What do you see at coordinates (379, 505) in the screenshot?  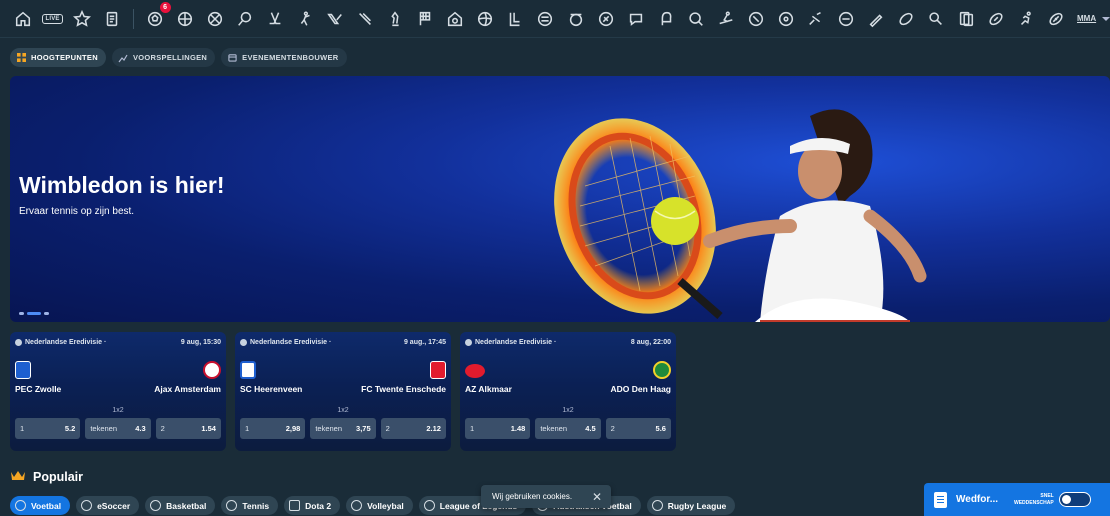 I see `chip-volleybal: Volleybal` at bounding box center [379, 505].